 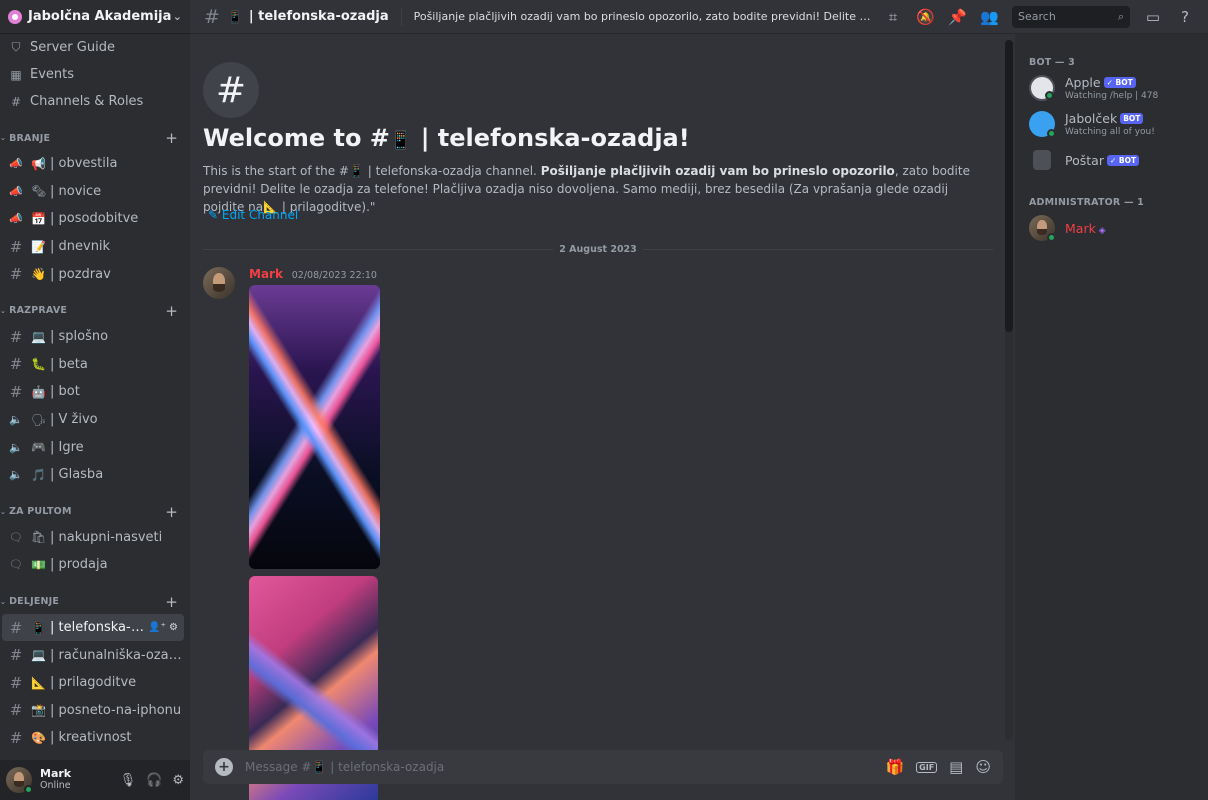 What do you see at coordinates (38, 311) in the screenshot?
I see `category-label: RAZPRAVE` at bounding box center [38, 311].